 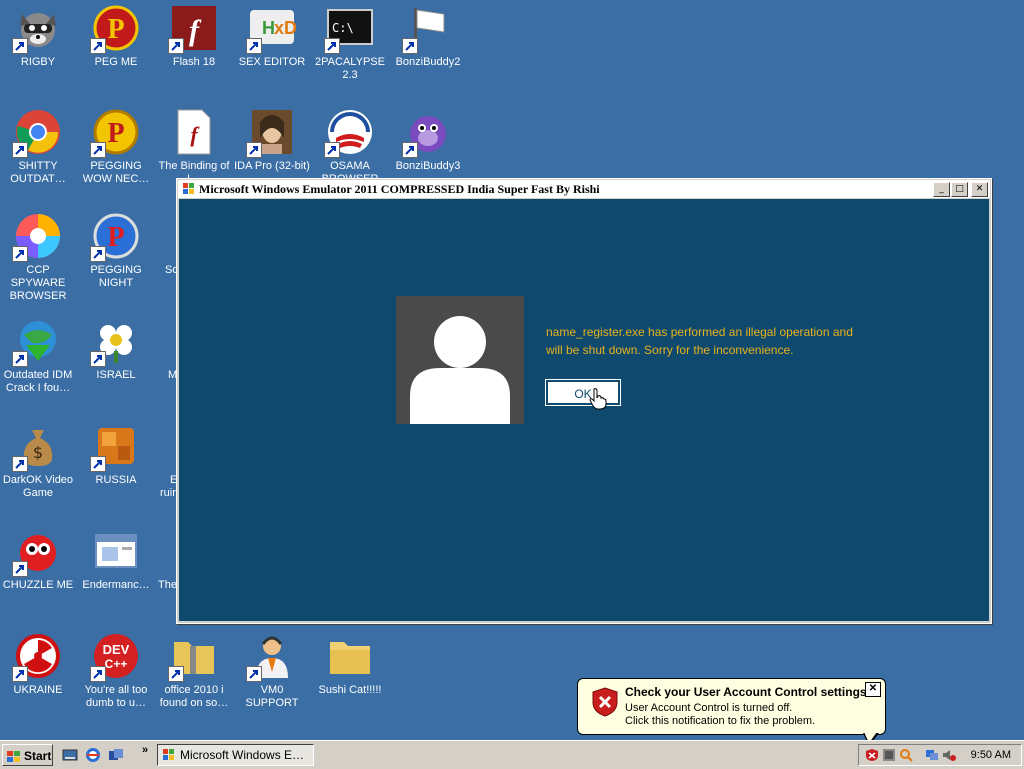 What do you see at coordinates (906, 755) in the screenshot?
I see `search-tray-icon` at bounding box center [906, 755].